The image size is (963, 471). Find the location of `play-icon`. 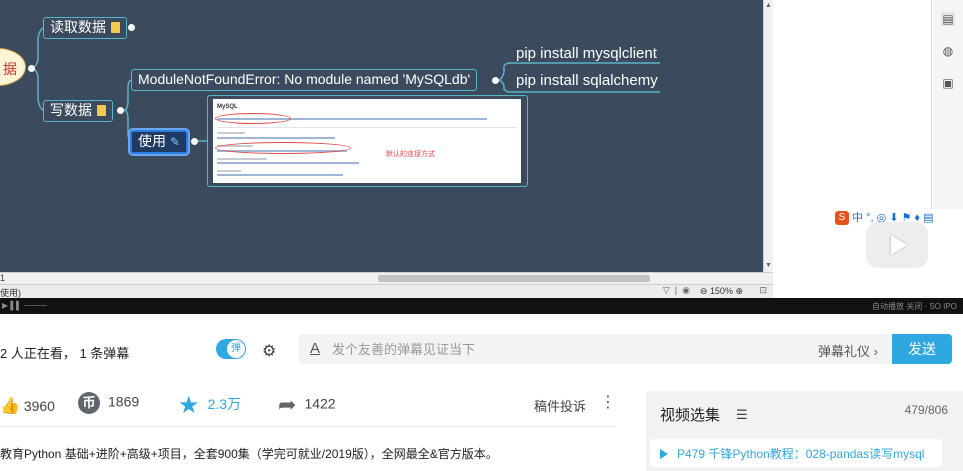

play-icon is located at coordinates (899, 245).